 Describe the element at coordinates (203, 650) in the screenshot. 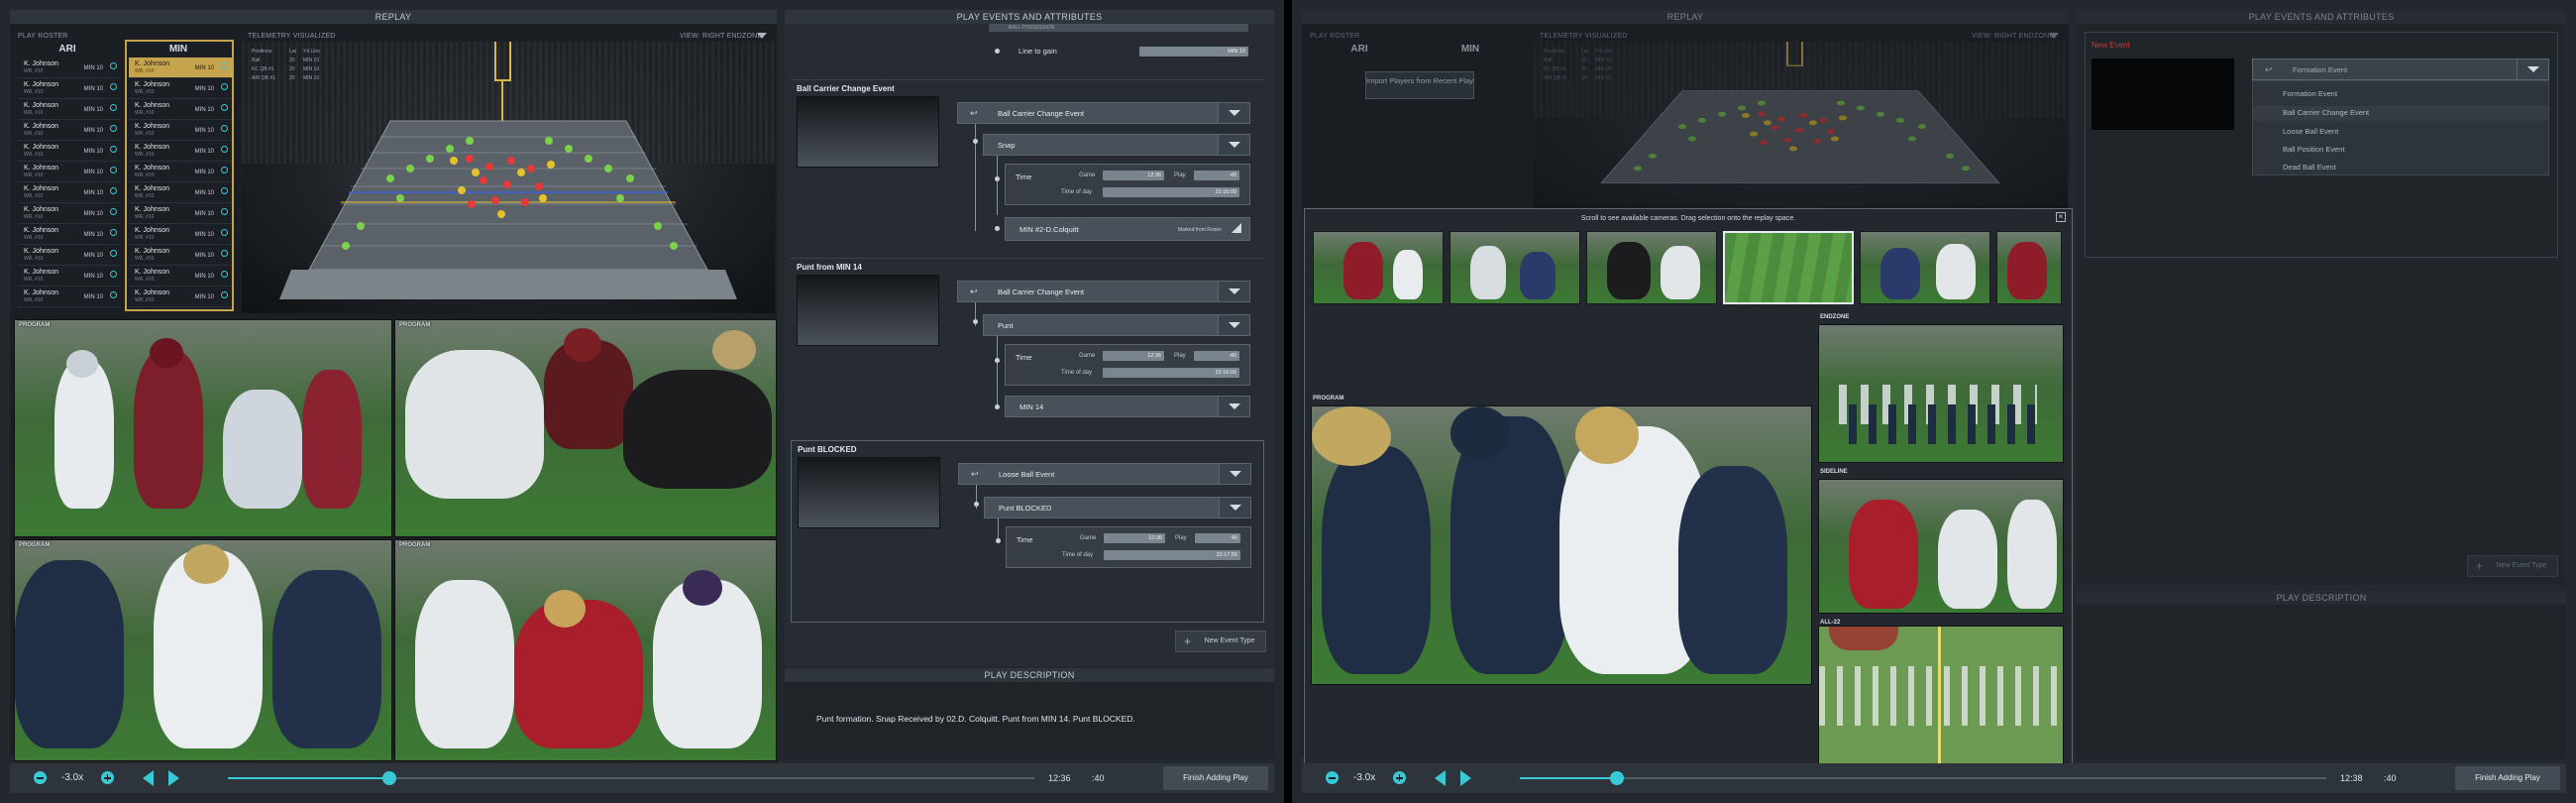

I see `video-tile-program-3: PROGRAM` at that location.